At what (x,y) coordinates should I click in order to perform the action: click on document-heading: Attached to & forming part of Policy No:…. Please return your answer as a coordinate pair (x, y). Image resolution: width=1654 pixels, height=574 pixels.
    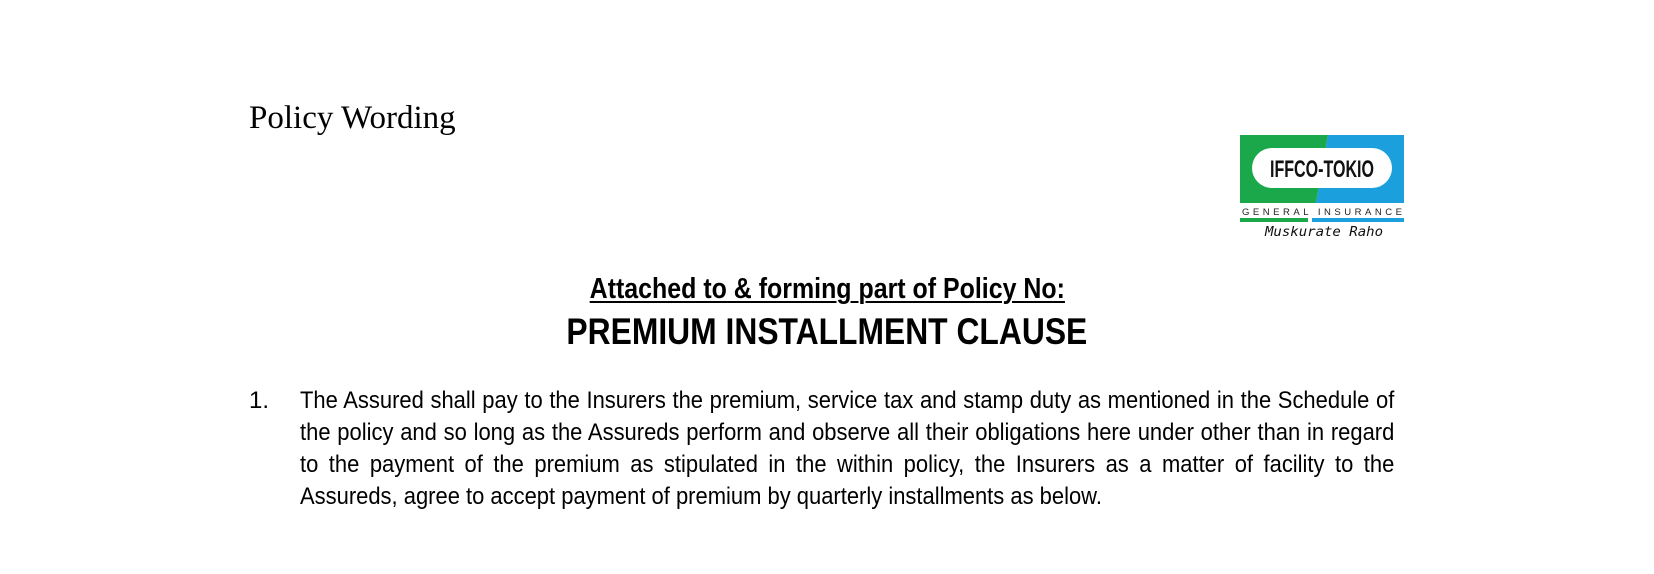
    Looking at the image, I should click on (827, 313).